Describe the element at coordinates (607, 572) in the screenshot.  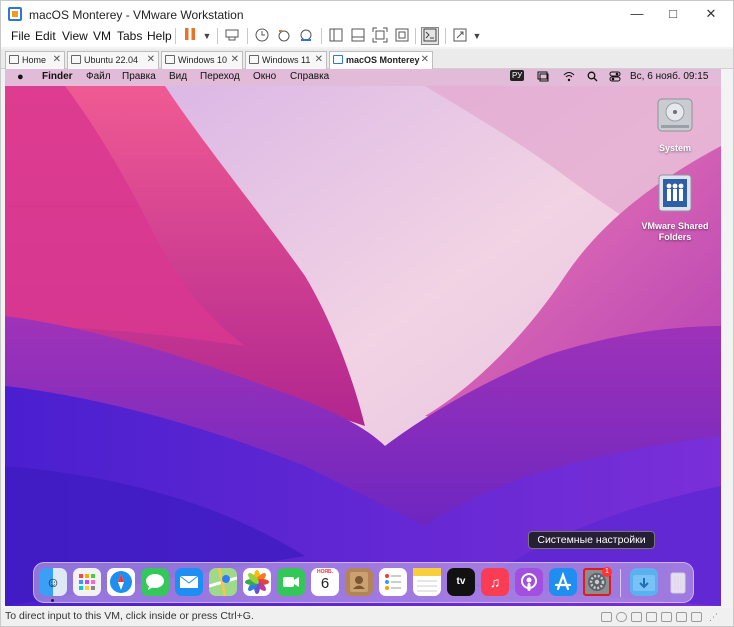
I see `notification-badge: 1` at that location.